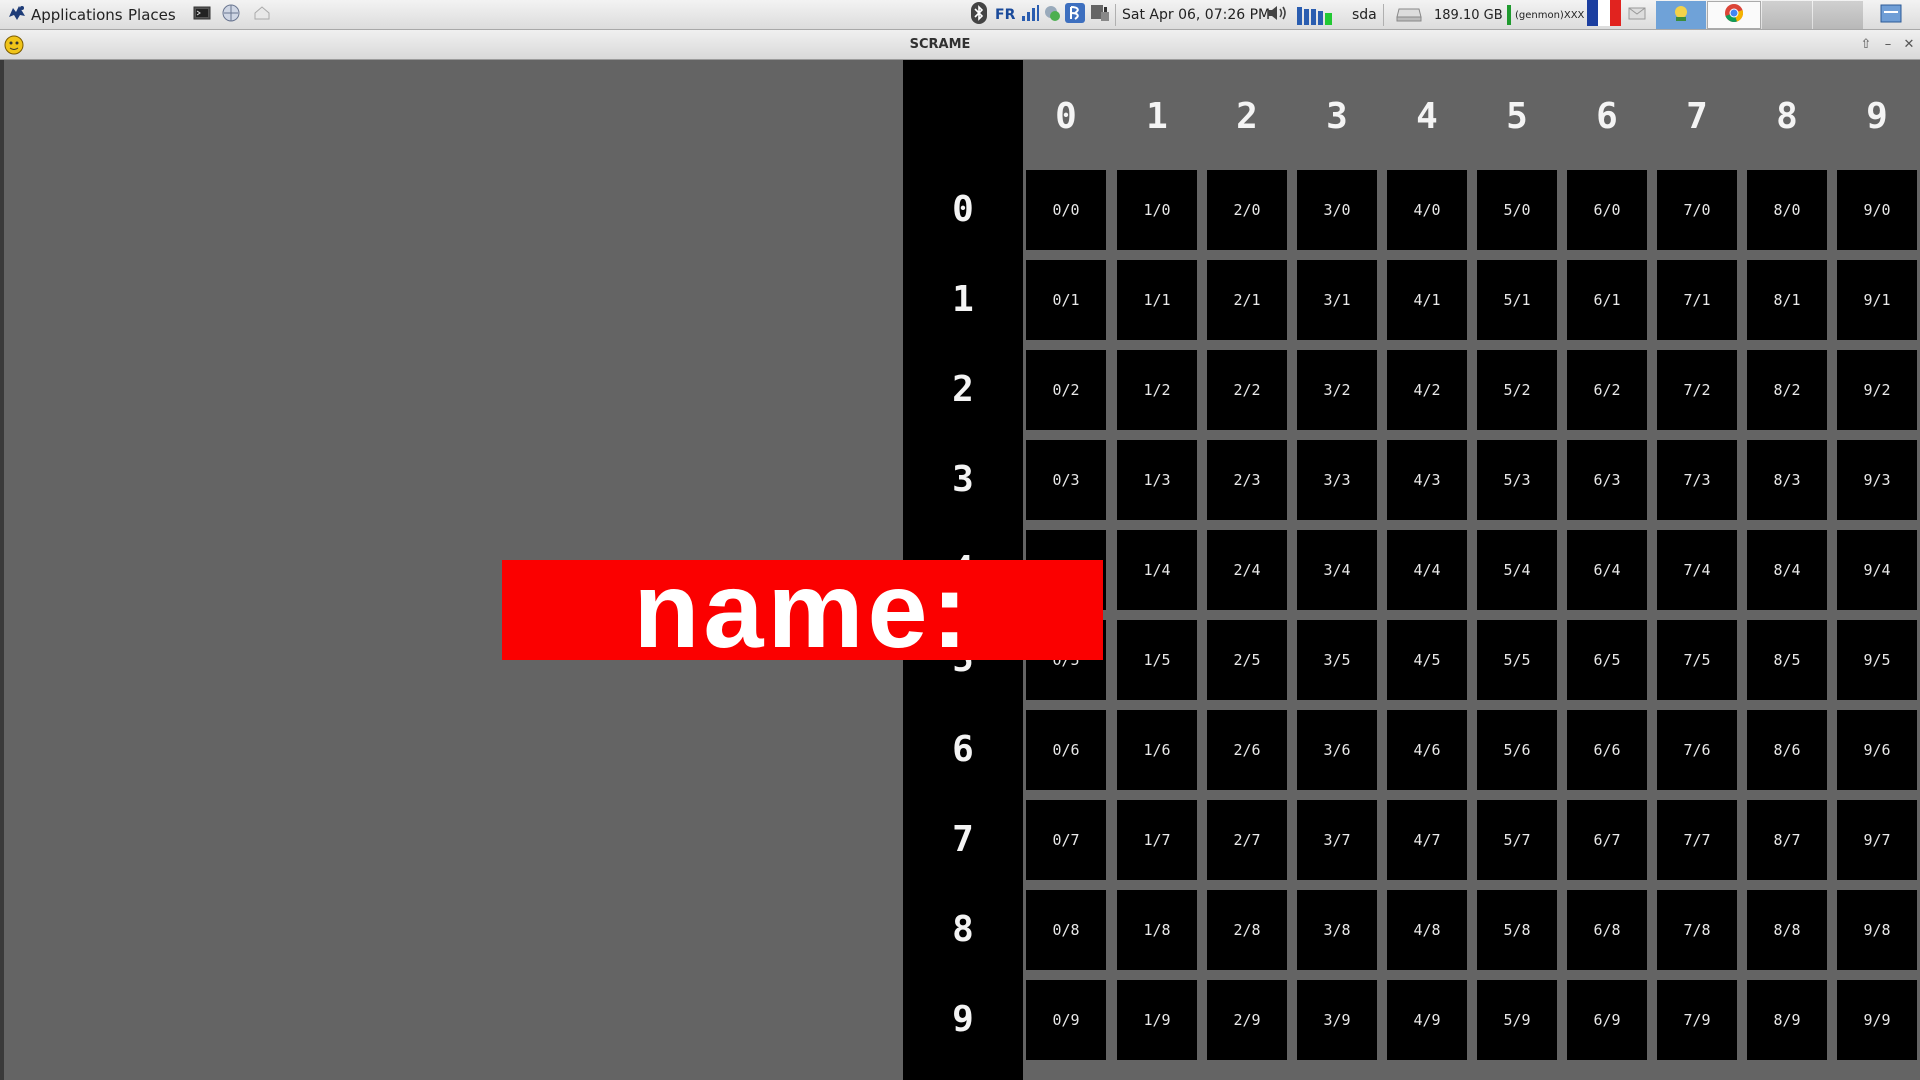 Image resolution: width=1920 pixels, height=1080 pixels. Describe the element at coordinates (202, 15) in the screenshot. I see `terminal-launcher` at that location.